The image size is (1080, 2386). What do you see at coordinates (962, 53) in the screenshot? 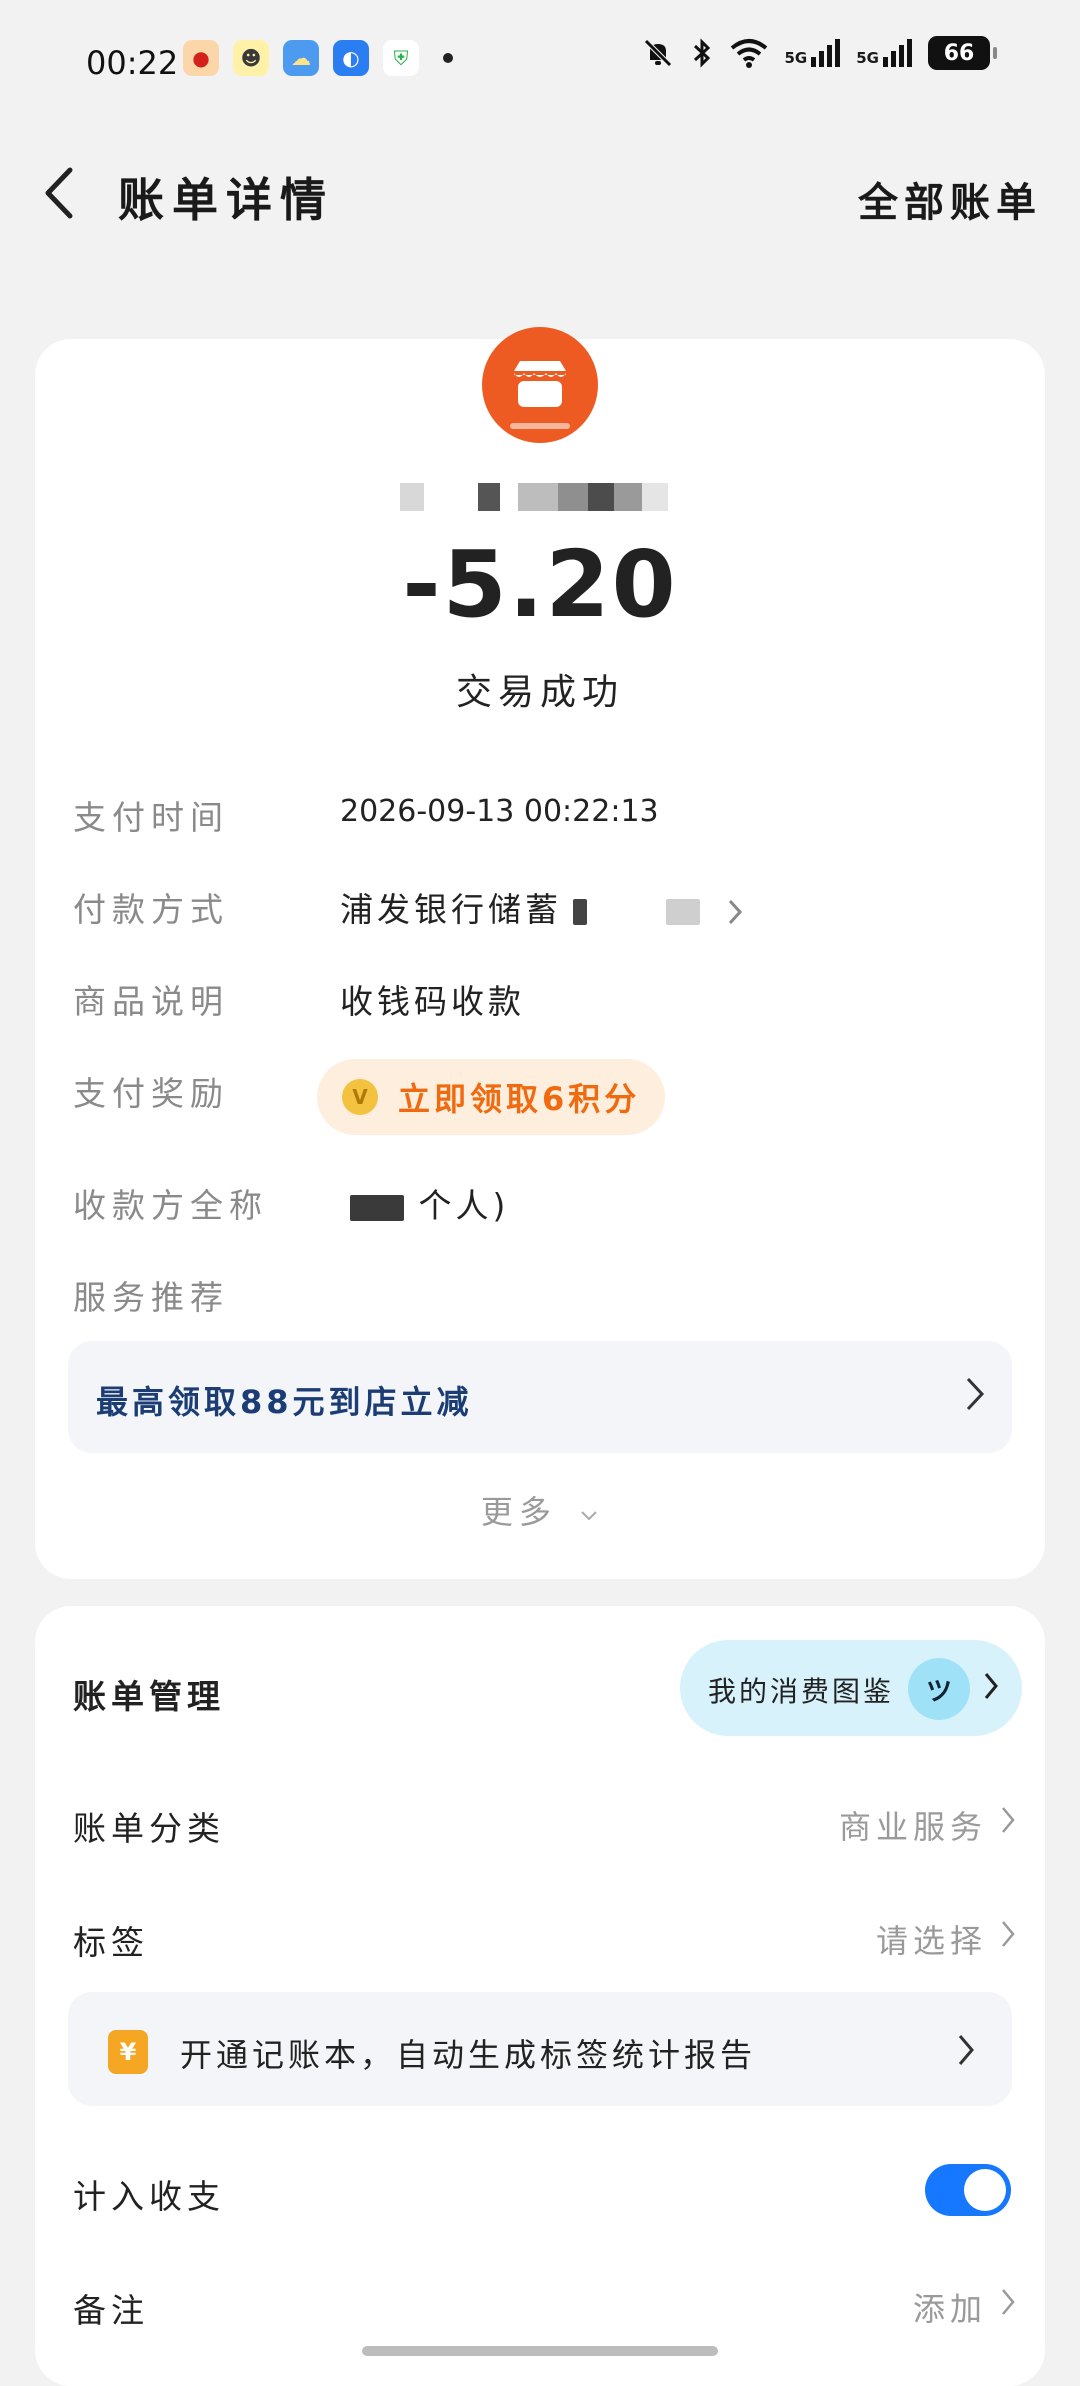
I see `battery-indicator: 66` at bounding box center [962, 53].